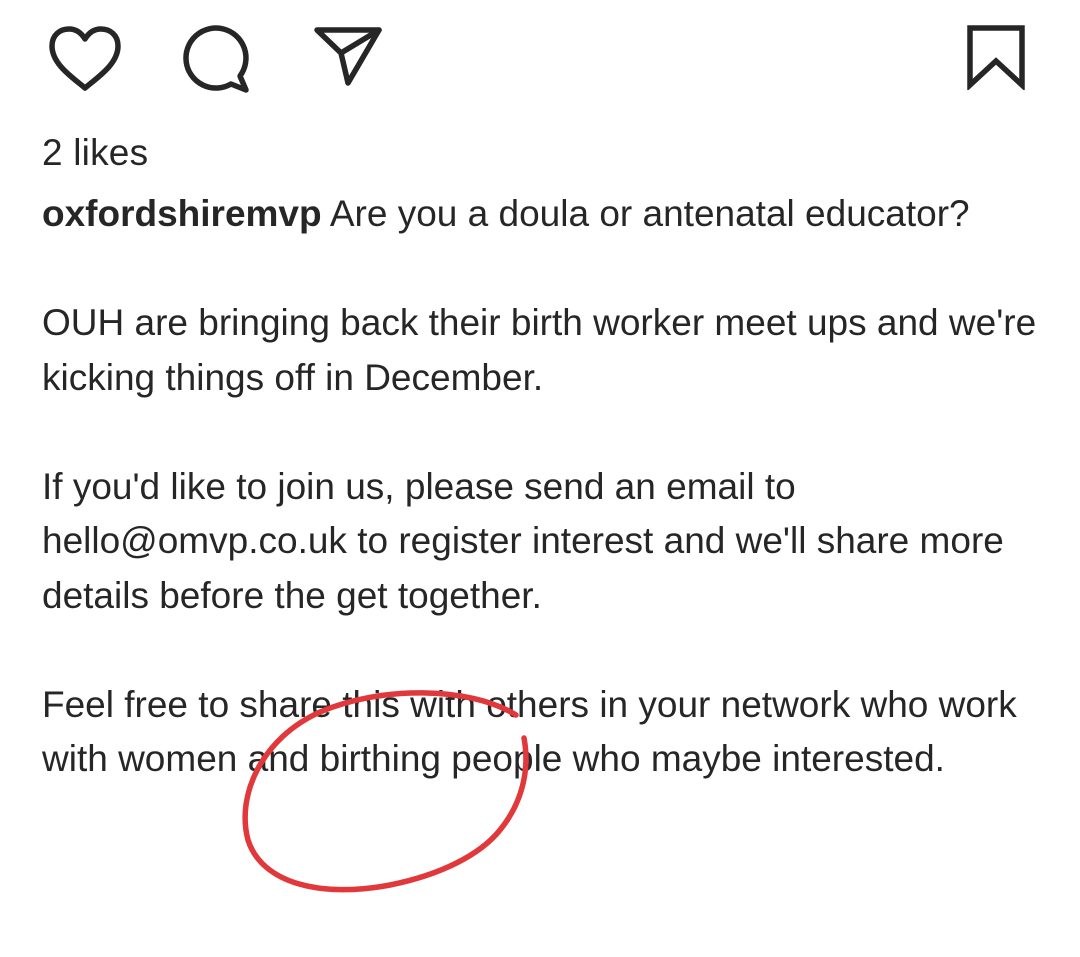 This screenshot has height=957, width=1080. Describe the element at coordinates (996, 57) in the screenshot. I see `bookmark-icon` at that location.